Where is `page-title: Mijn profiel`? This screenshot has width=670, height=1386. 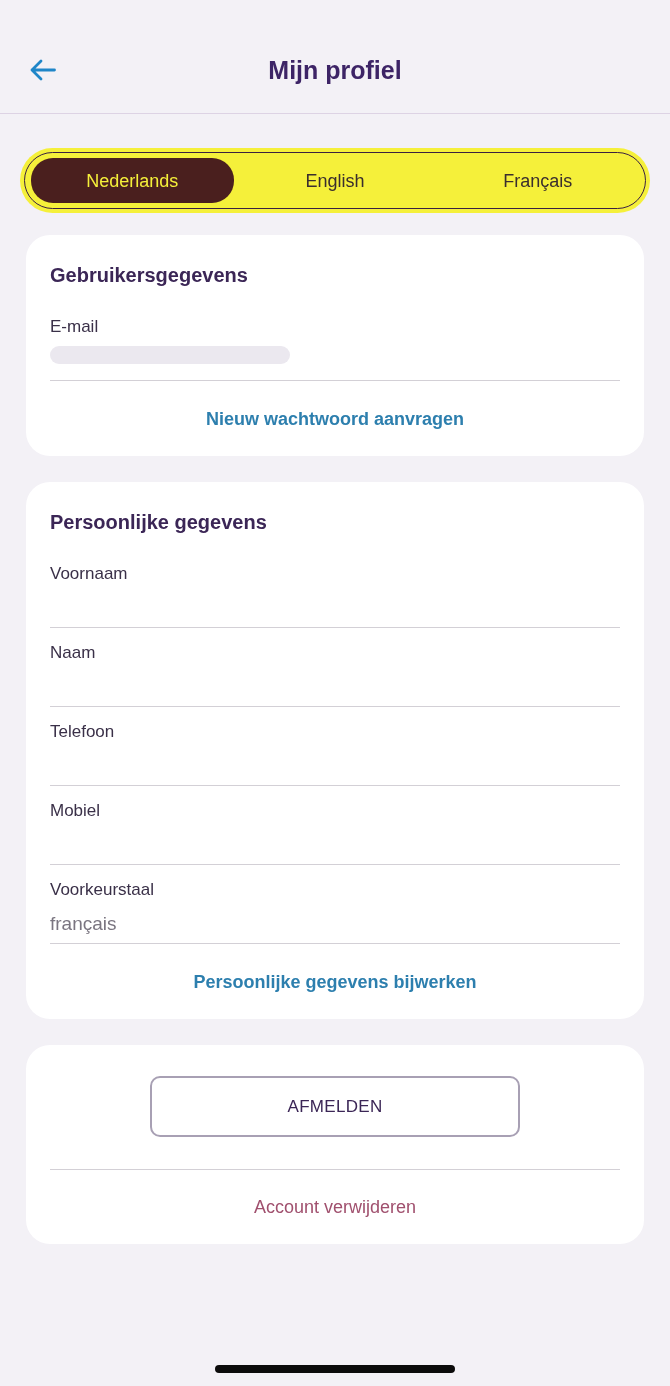 page-title: Mijn profiel is located at coordinates (335, 70).